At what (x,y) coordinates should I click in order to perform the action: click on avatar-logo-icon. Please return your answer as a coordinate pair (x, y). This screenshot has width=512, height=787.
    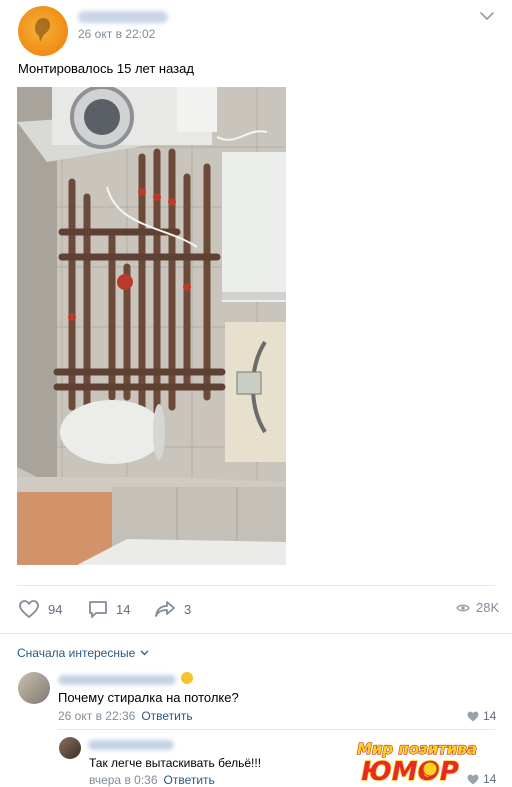
    Looking at the image, I should click on (43, 30).